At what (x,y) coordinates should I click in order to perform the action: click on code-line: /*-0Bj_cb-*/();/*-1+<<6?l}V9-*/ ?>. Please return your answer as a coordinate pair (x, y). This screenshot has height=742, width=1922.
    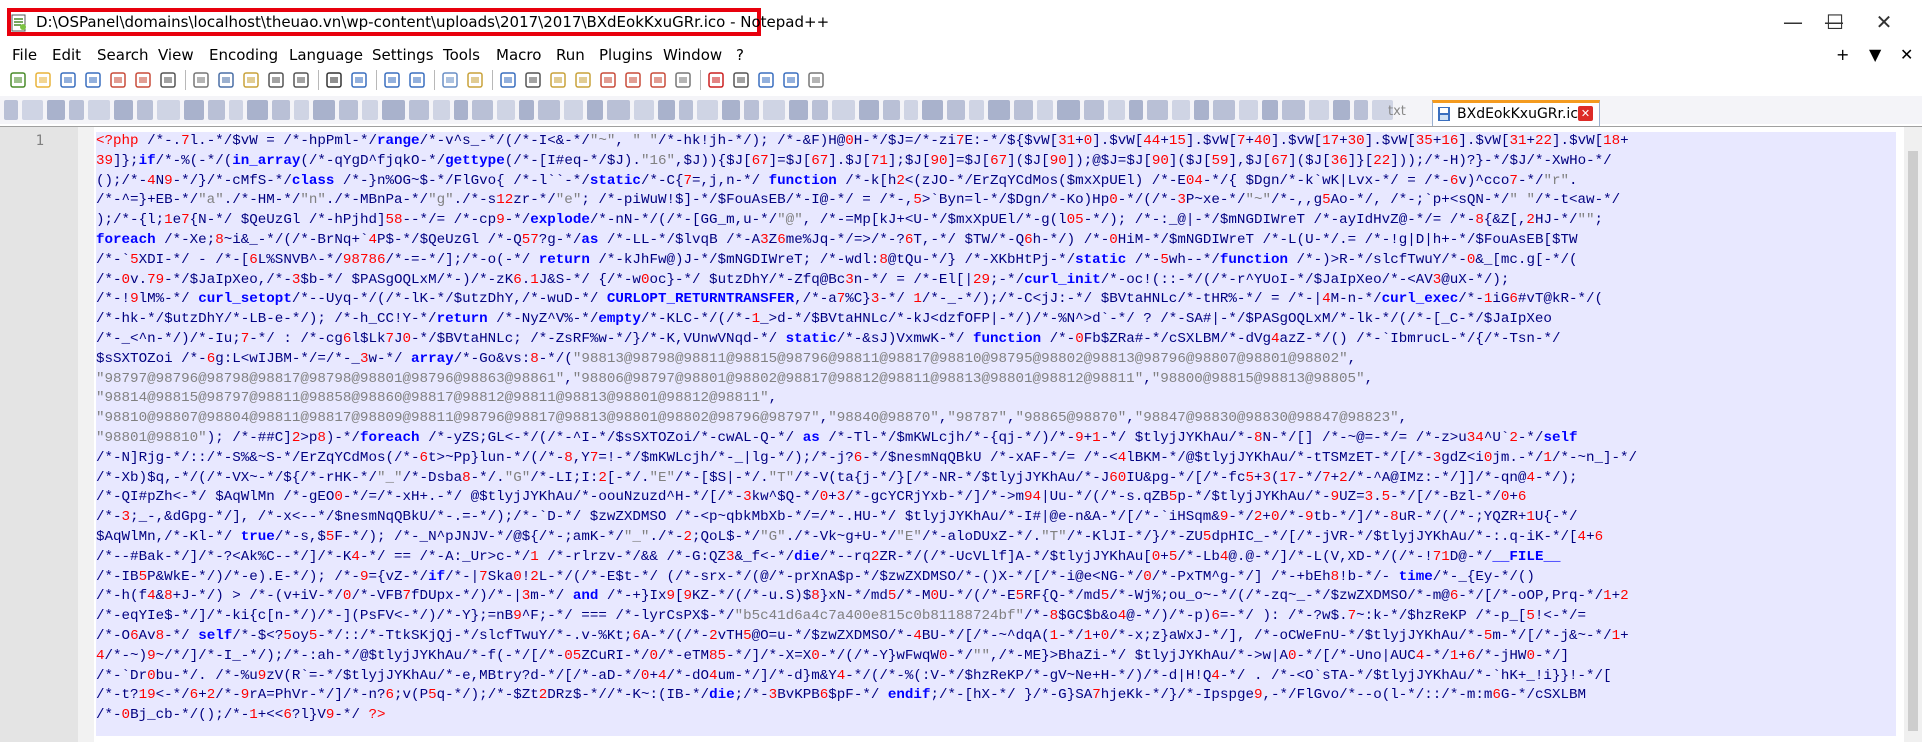
    Looking at the image, I should click on (241, 715).